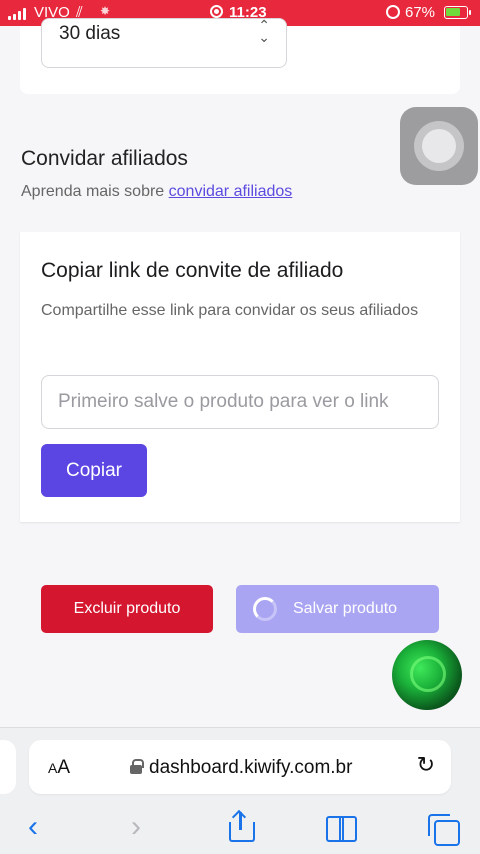  Describe the element at coordinates (439, 146) in the screenshot. I see `assistive-touch-button` at that location.